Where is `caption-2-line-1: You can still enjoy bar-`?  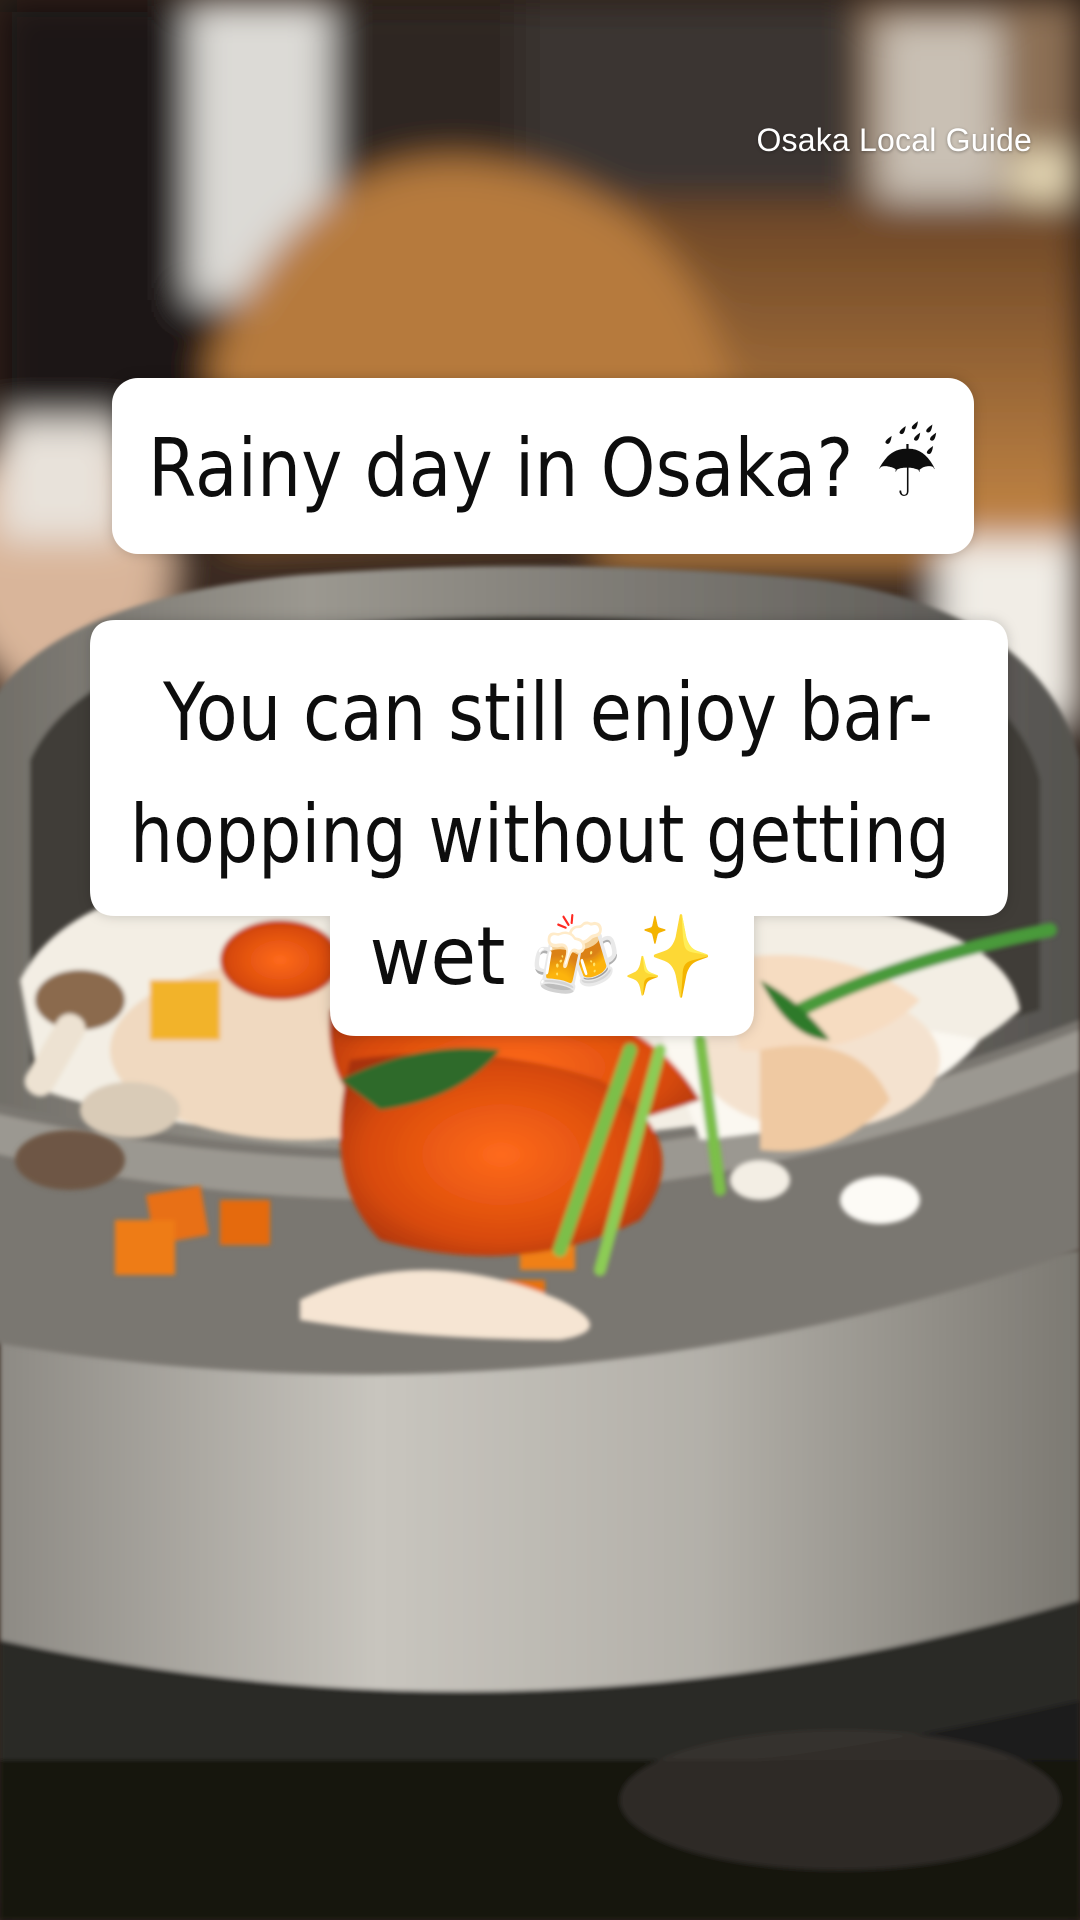 caption-2-line-1: You can still enjoy bar- is located at coordinates (547, 712).